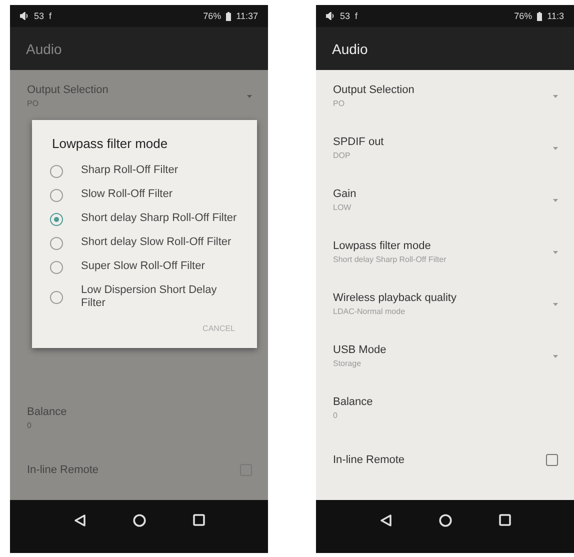 This screenshot has height=557, width=574. I want to click on clock: 11:3, so click(555, 16).